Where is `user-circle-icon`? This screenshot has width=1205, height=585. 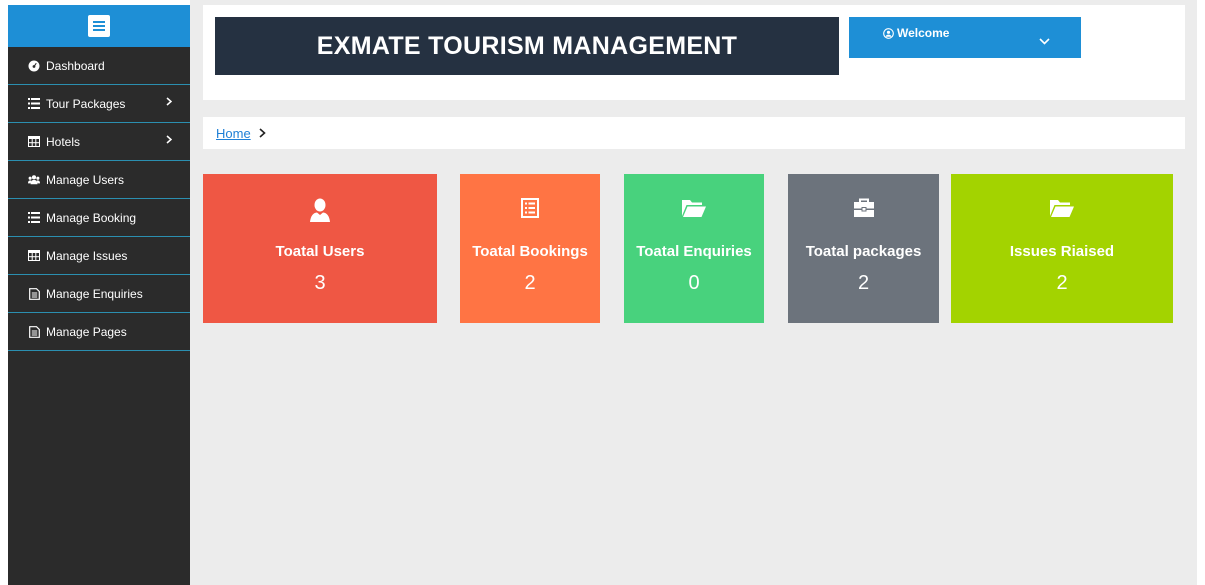 user-circle-icon is located at coordinates (888, 33).